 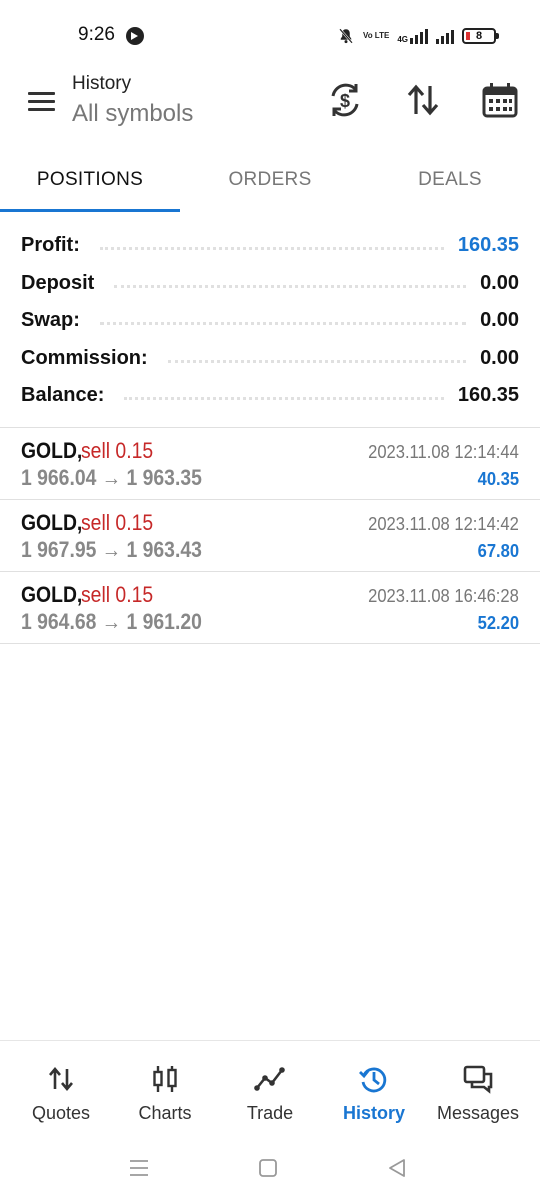 I want to click on sort-icon, so click(x=423, y=100).